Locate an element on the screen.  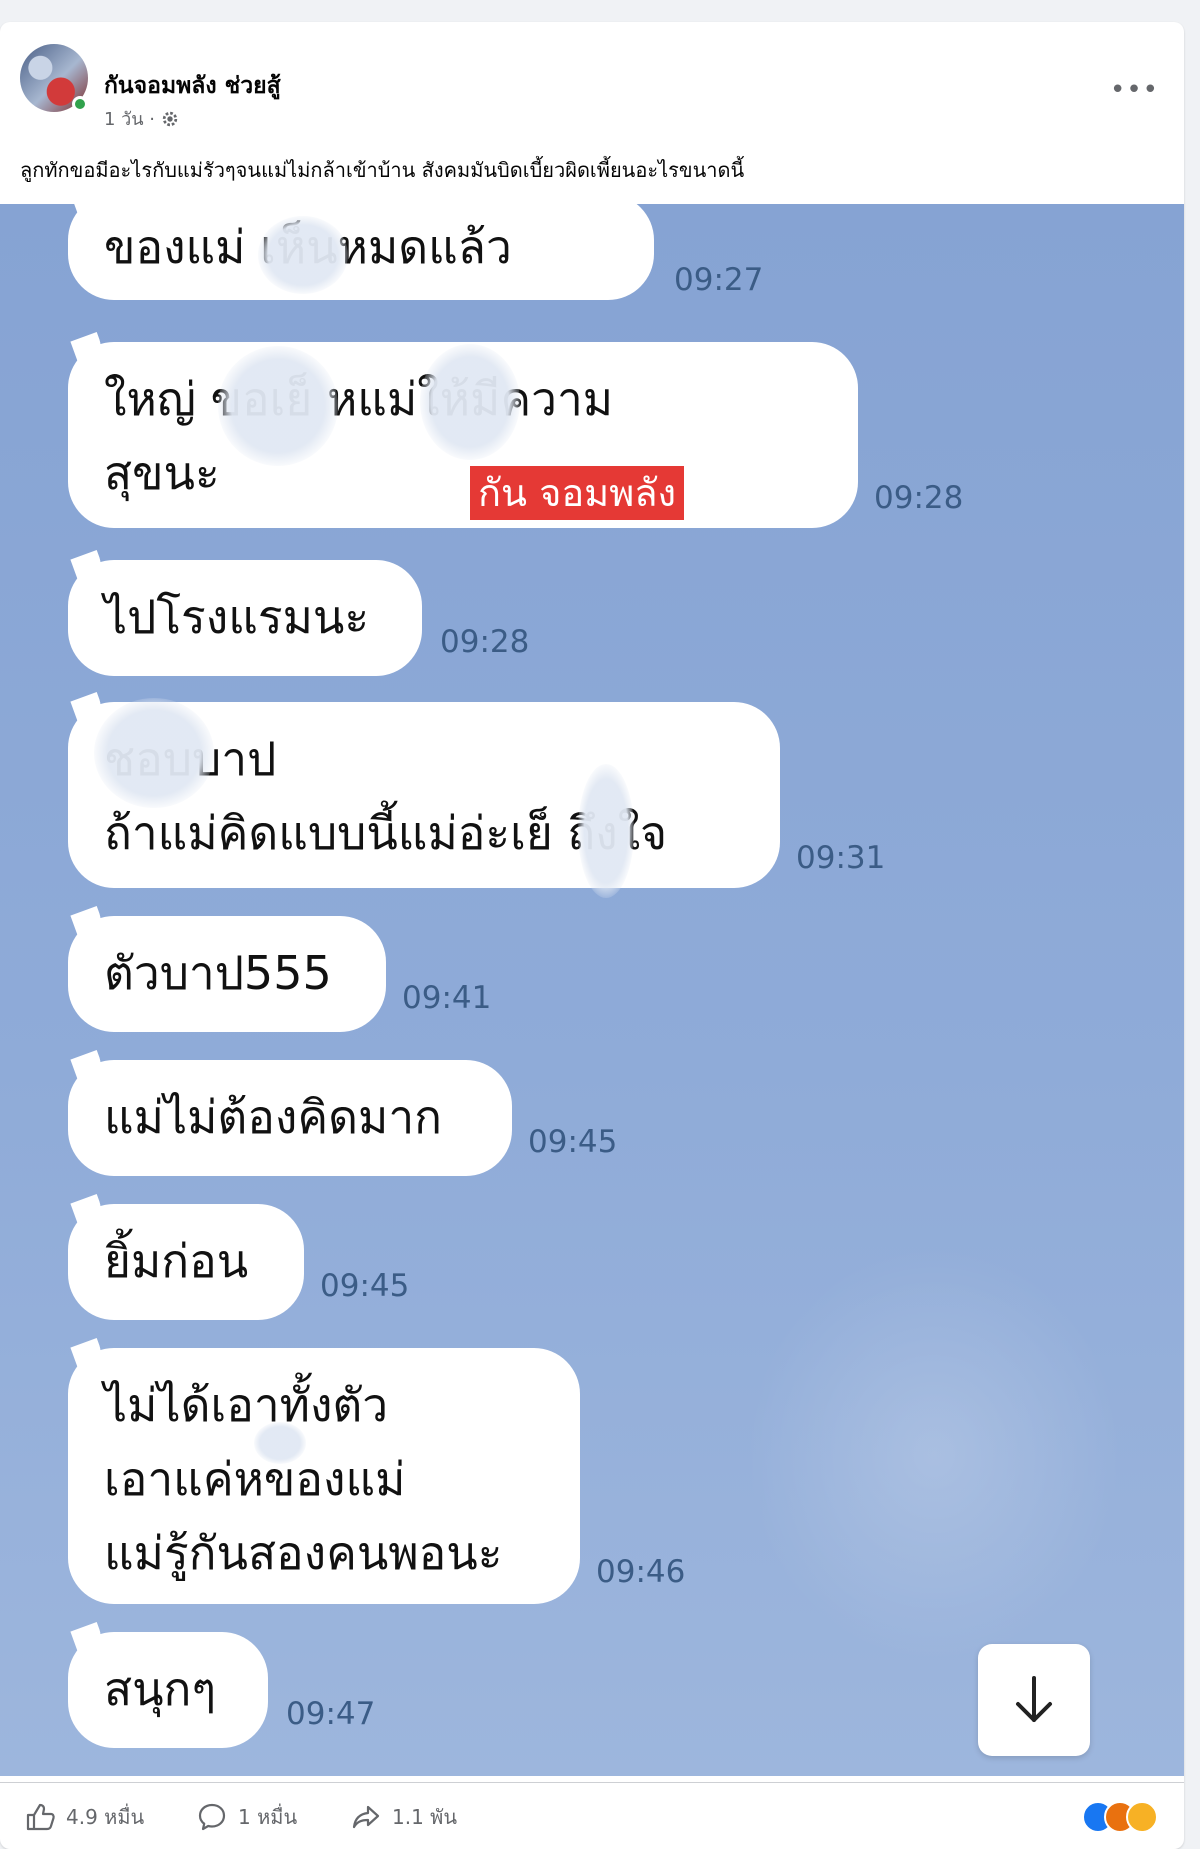
comment-count: 1 หมื่น is located at coordinates (268, 1817).